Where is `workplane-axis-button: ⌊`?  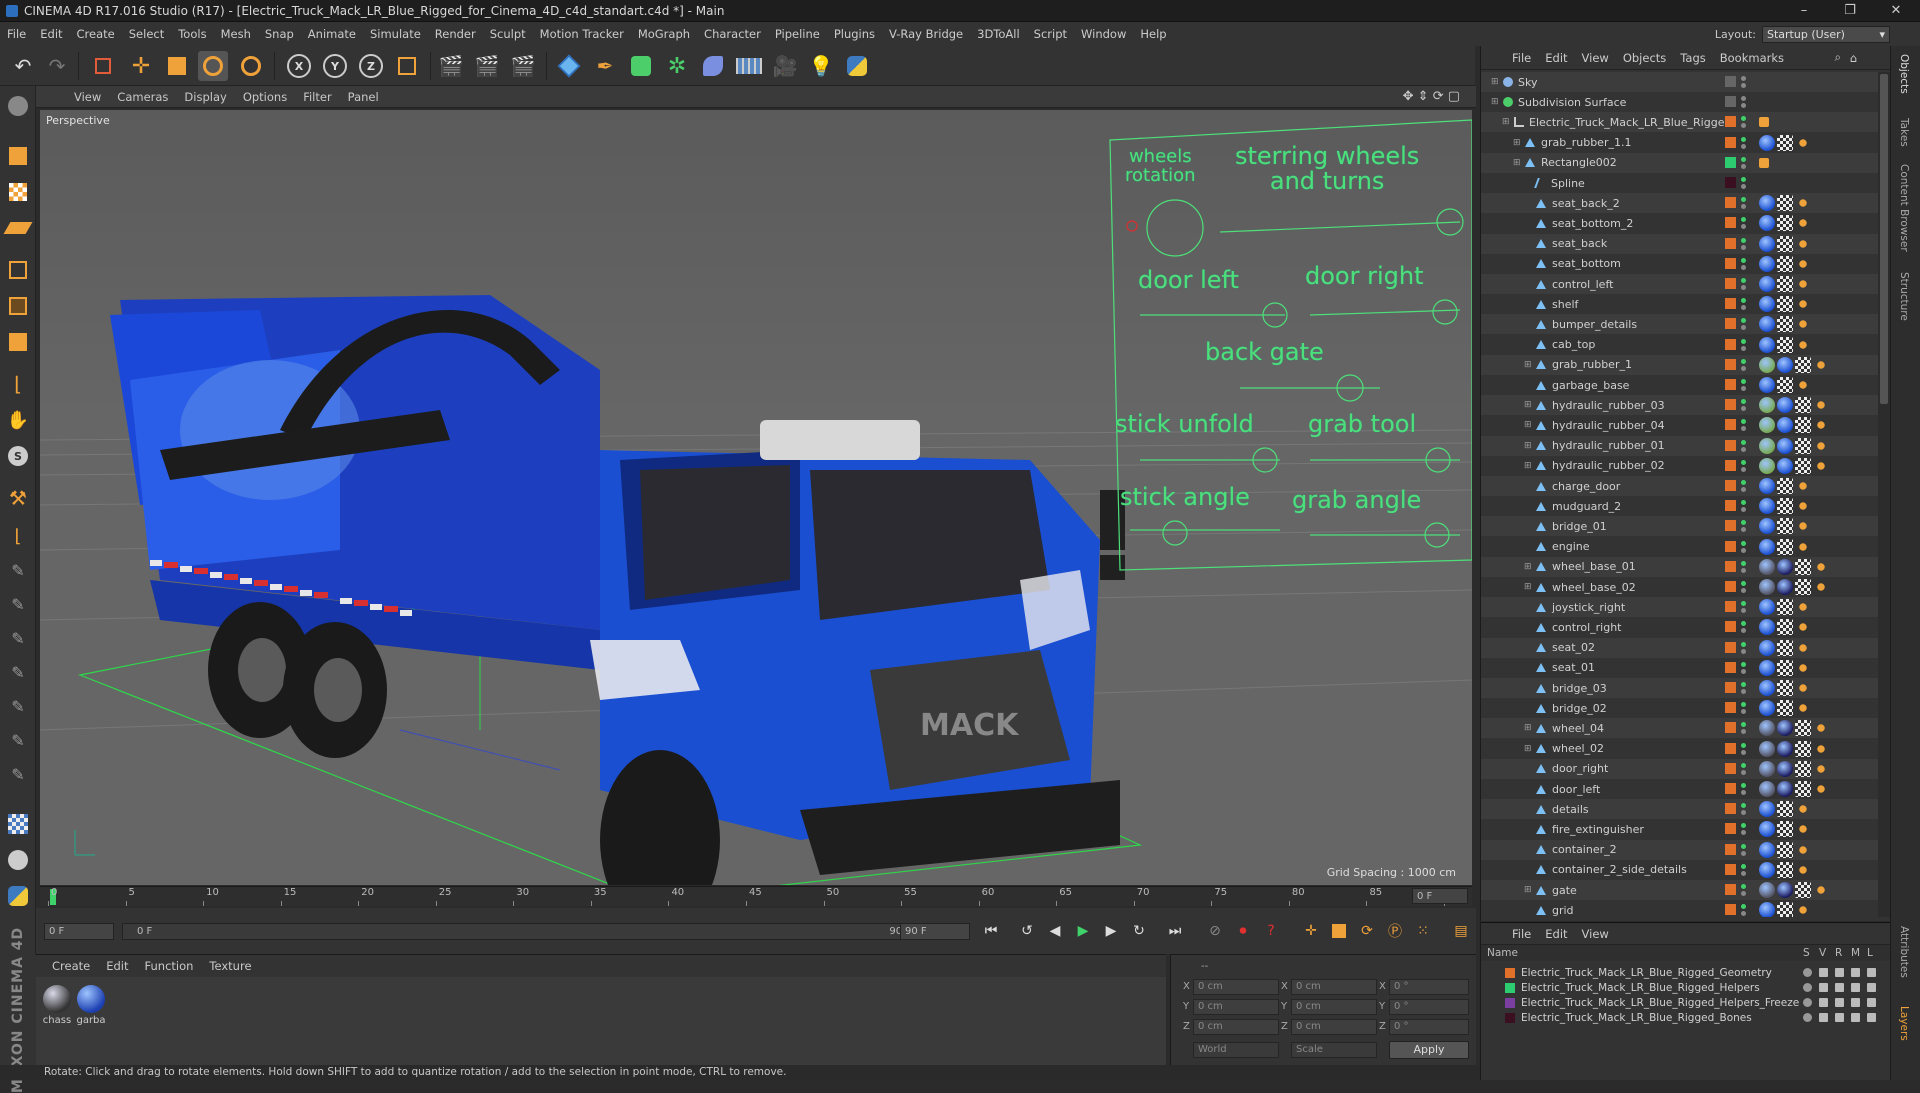 workplane-axis-button: ⌊ is located at coordinates (18, 536).